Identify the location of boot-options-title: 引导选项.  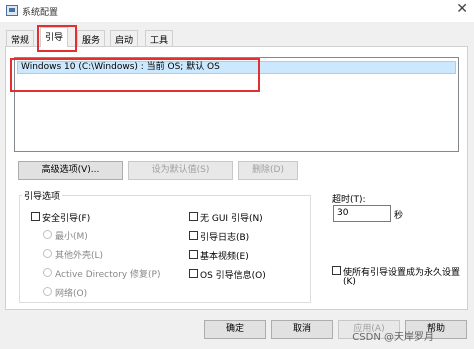
(42, 195).